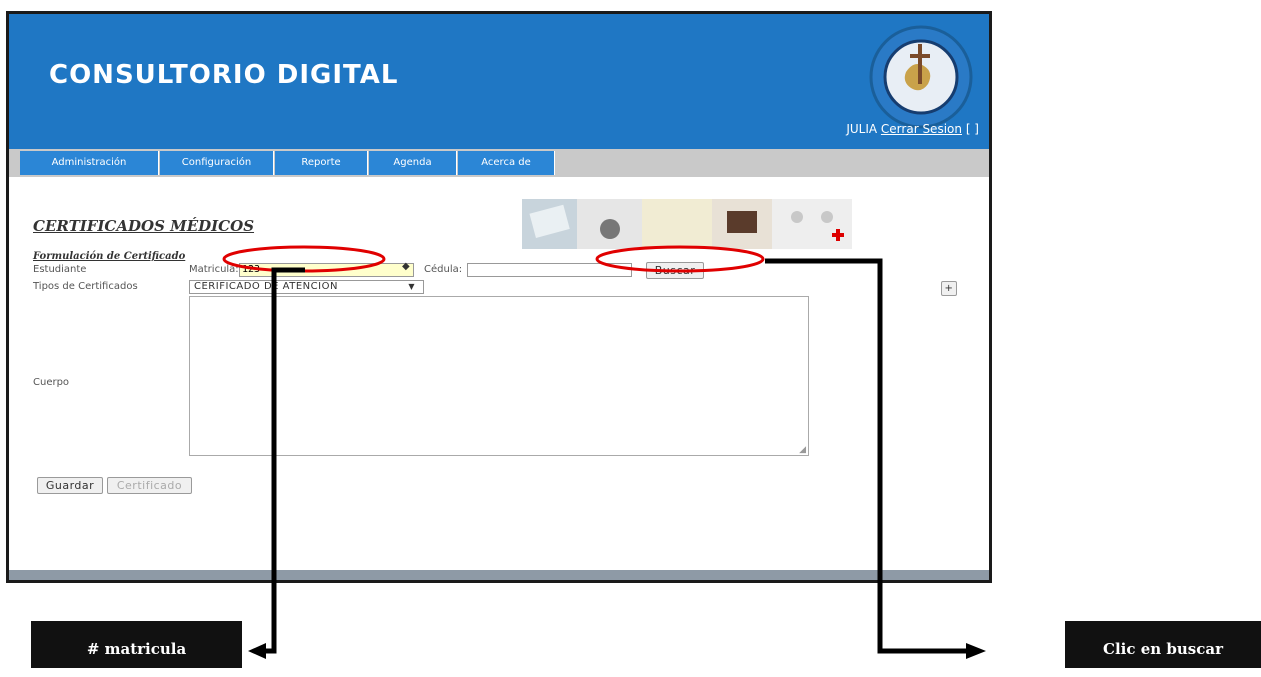 This screenshot has height=677, width=1261. I want to click on tipo-certificado-select: CERIFICADO DE ATENCION ▼, so click(306, 287).